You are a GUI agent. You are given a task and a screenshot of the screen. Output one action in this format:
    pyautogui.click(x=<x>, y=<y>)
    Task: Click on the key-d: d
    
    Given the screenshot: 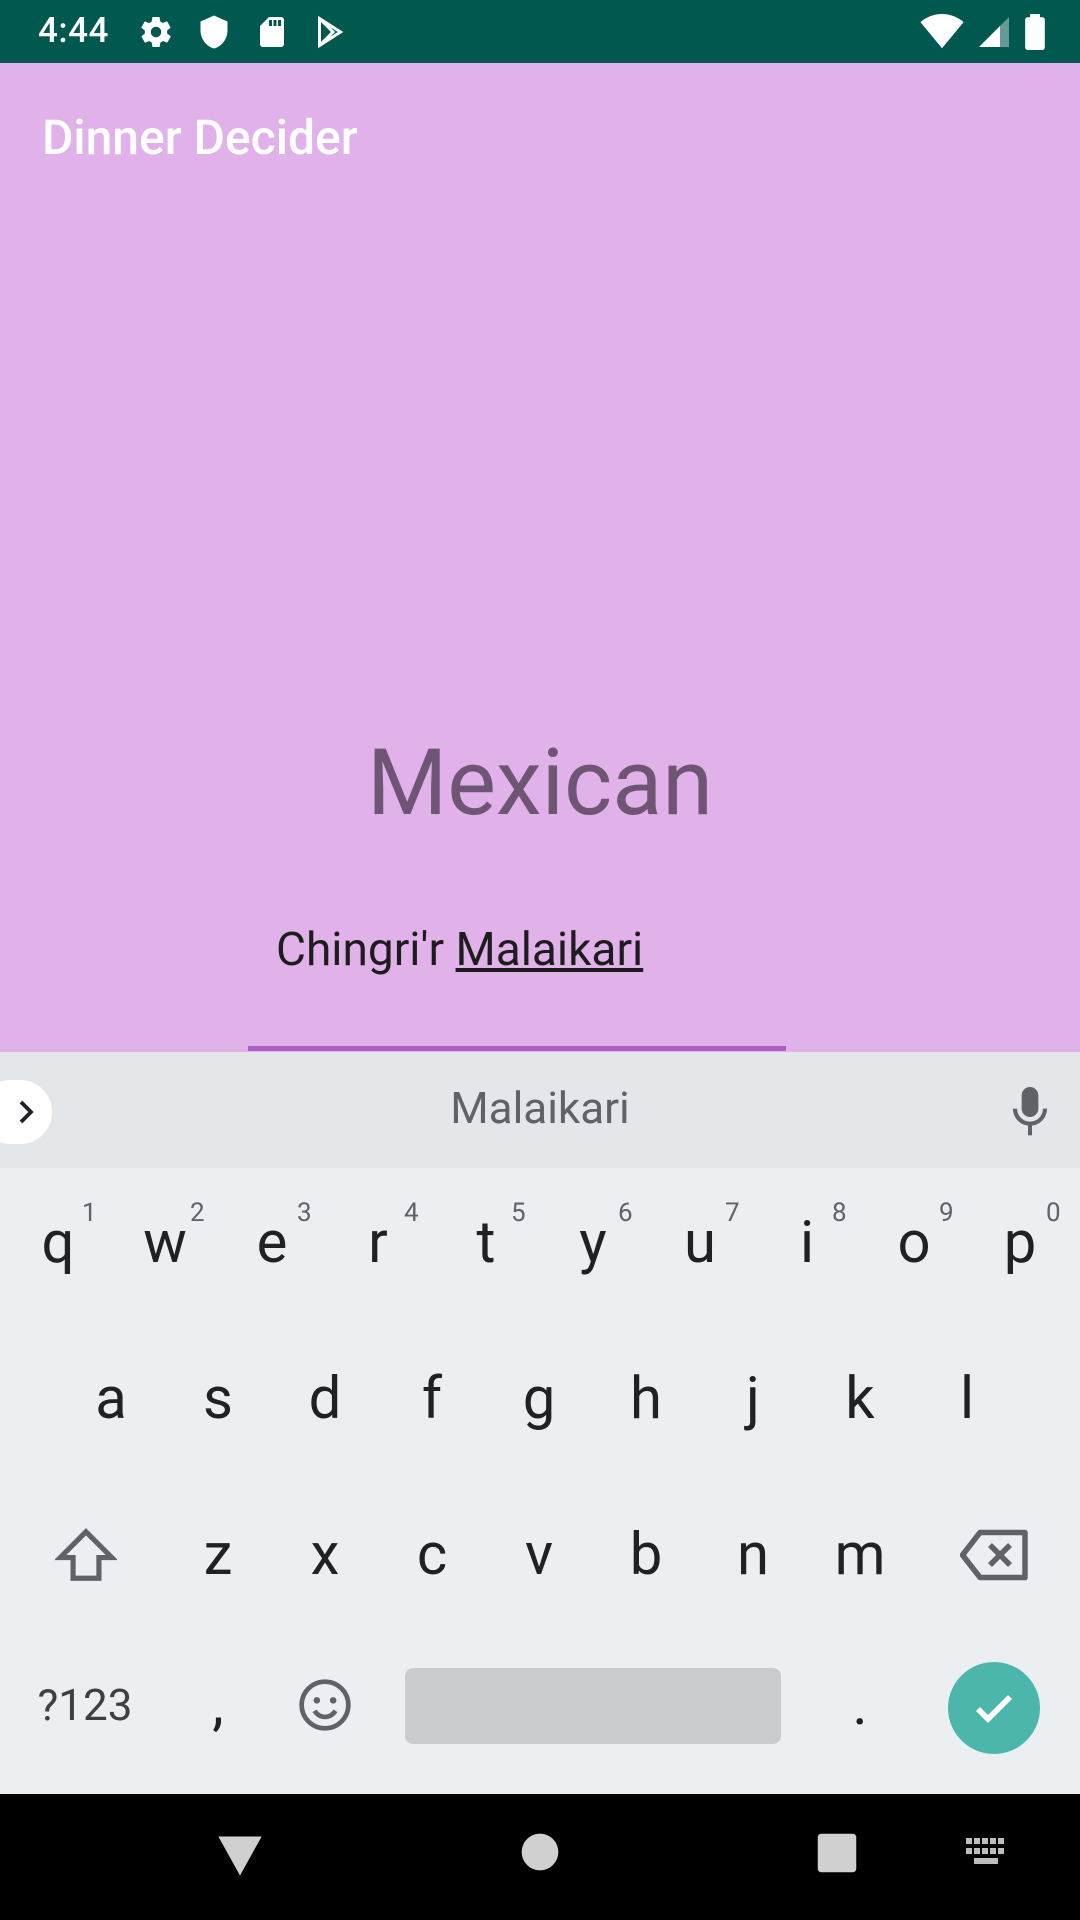 What is the action you would take?
    pyautogui.click(x=325, y=1399)
    